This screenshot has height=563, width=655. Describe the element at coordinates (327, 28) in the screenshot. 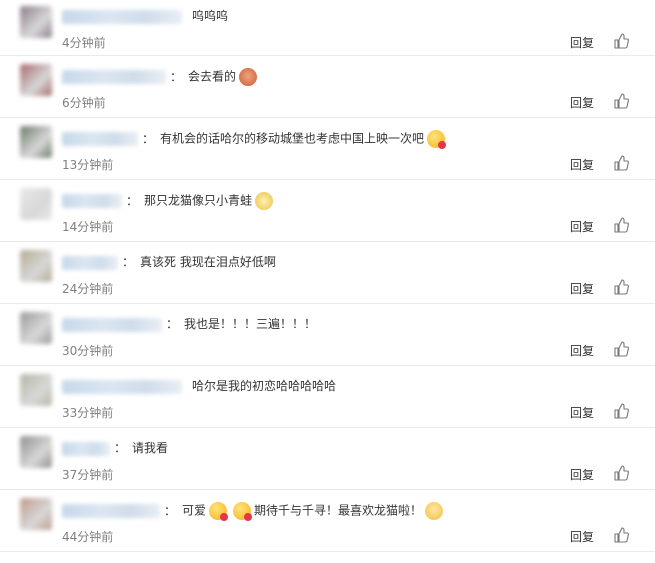

I see `comment-item: 呜呜呜 4分钟前 回复` at that location.